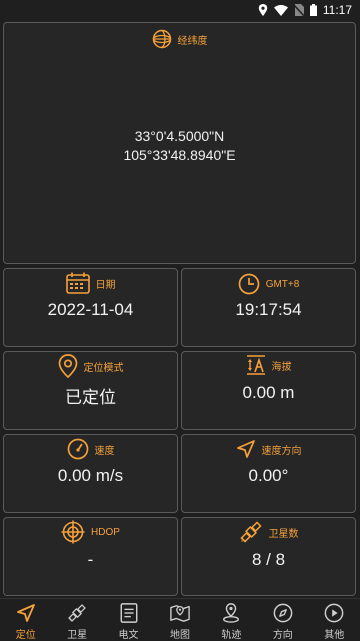 The height and width of the screenshot is (641, 360). What do you see at coordinates (255, 365) in the screenshot?
I see `altitude-icon` at bounding box center [255, 365].